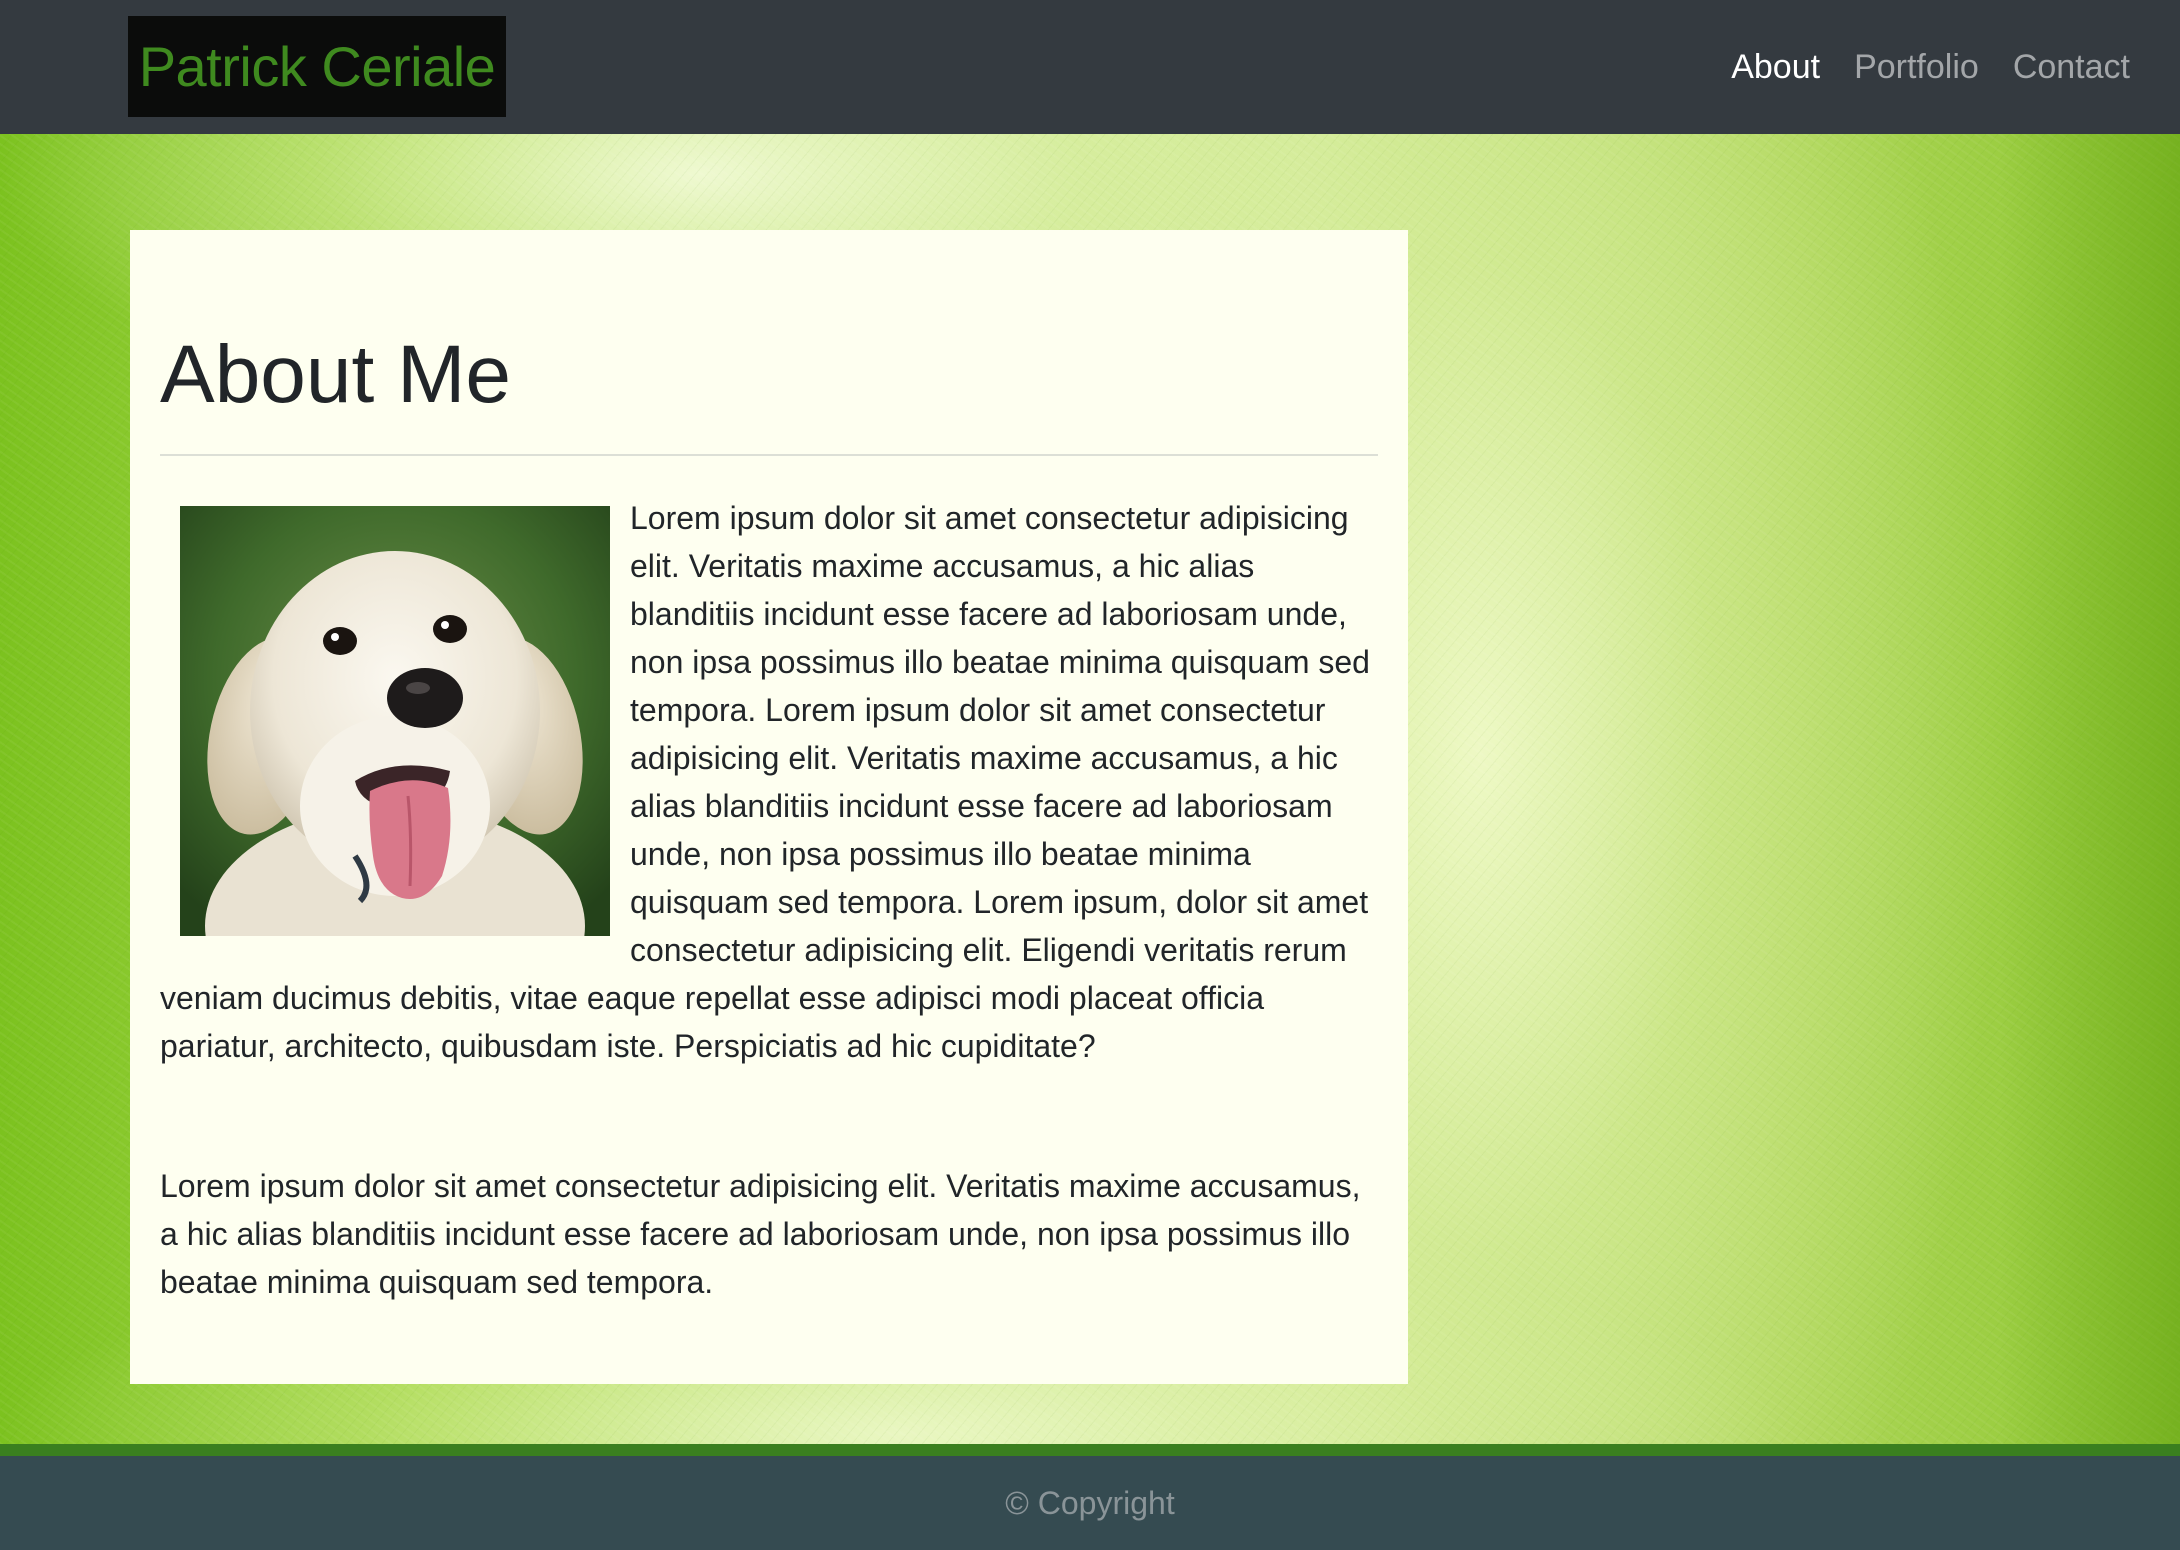 This screenshot has width=2180, height=1550. Describe the element at coordinates (317, 66) in the screenshot. I see `brand-logo-link: Patrick Ceriale` at that location.